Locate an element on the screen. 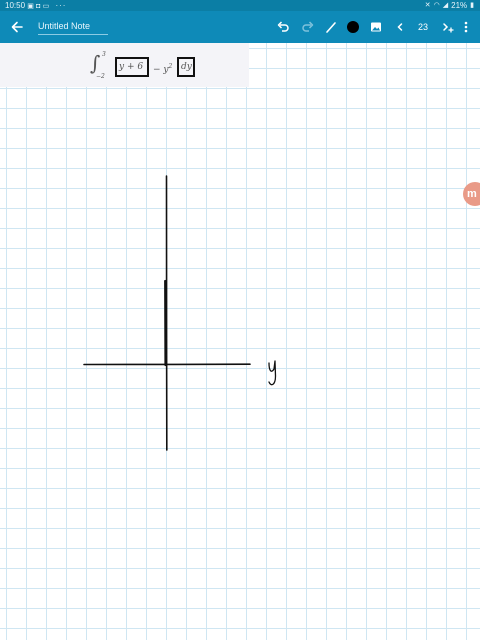  previous-page-icon is located at coordinates (400, 27).